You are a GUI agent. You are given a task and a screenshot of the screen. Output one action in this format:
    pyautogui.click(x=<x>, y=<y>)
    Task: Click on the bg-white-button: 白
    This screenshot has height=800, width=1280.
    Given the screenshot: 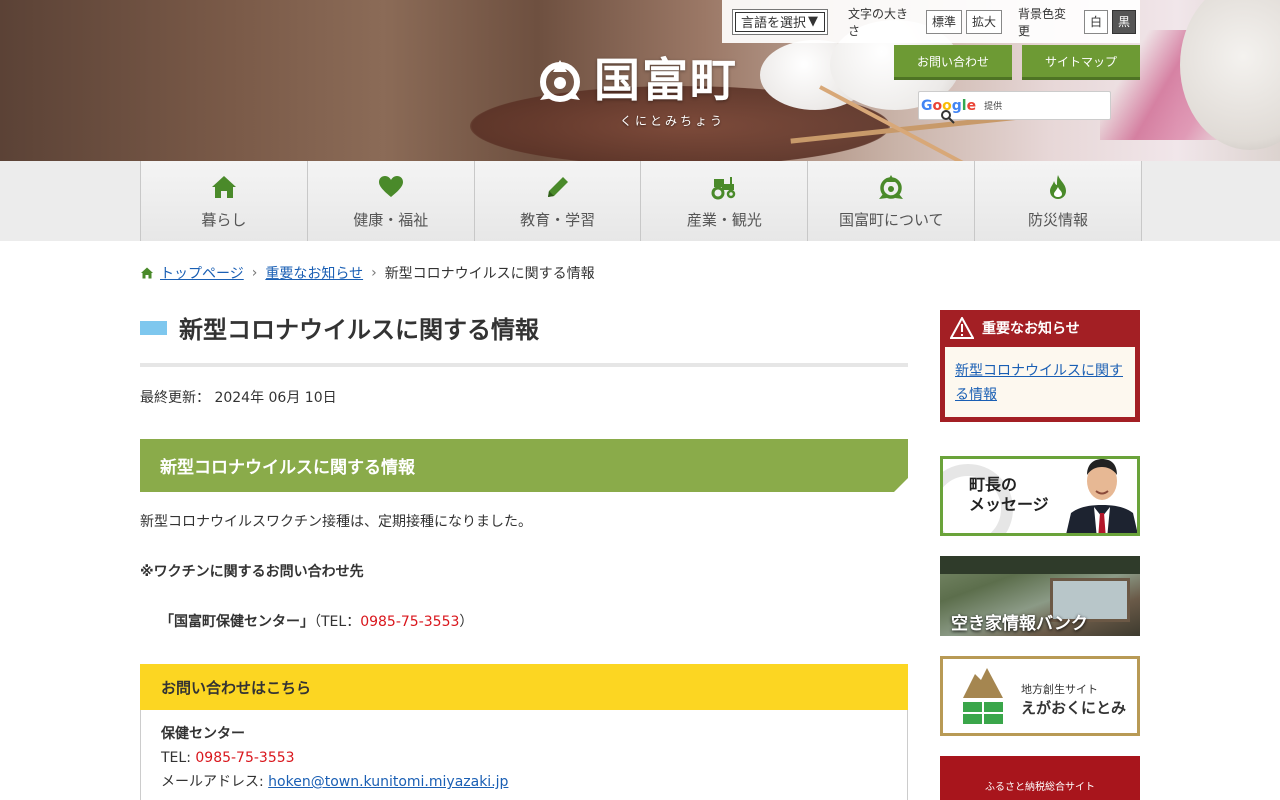 What is the action you would take?
    pyautogui.click(x=1095, y=21)
    